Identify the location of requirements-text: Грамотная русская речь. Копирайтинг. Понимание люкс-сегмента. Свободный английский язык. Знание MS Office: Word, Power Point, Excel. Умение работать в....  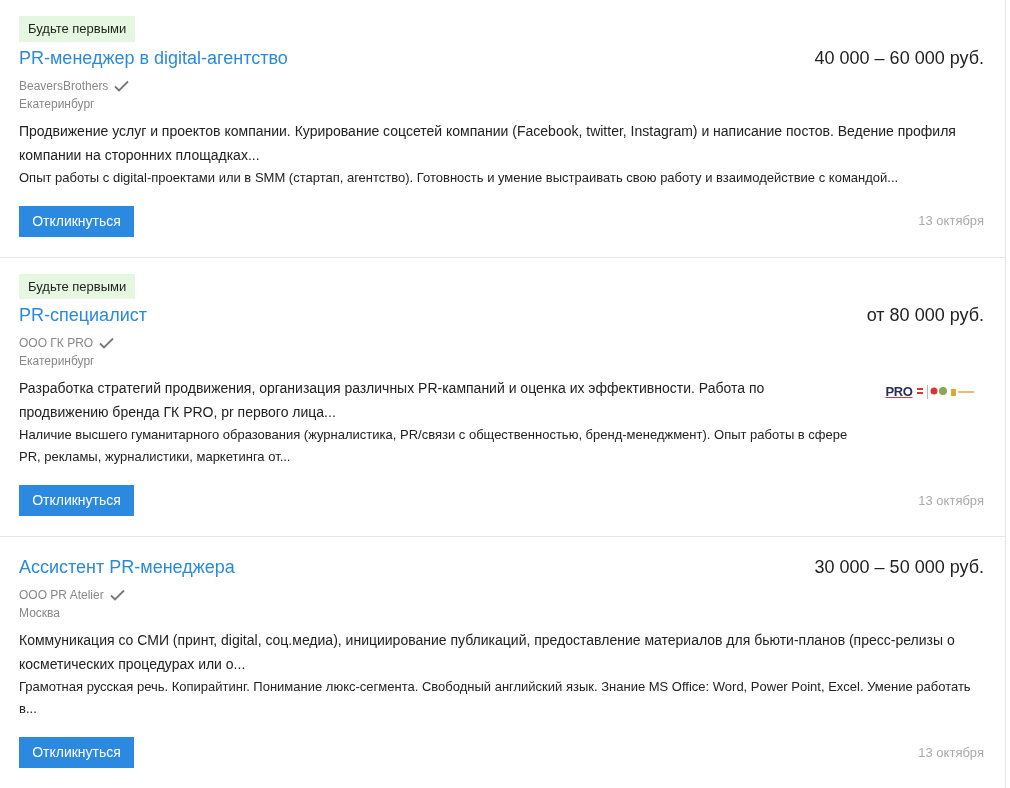
(495, 698).